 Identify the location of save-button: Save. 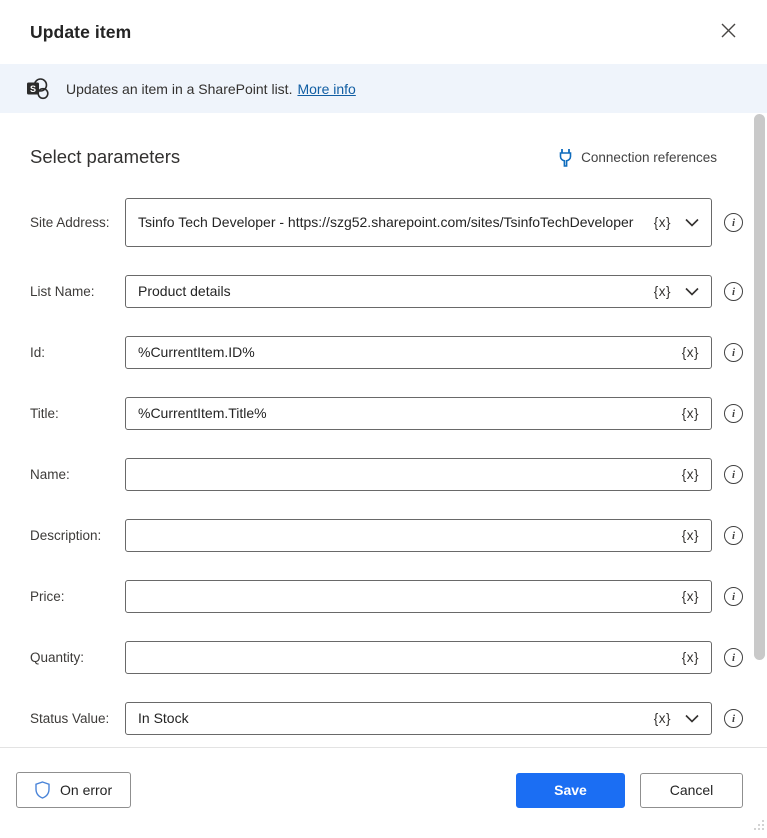
(570, 790).